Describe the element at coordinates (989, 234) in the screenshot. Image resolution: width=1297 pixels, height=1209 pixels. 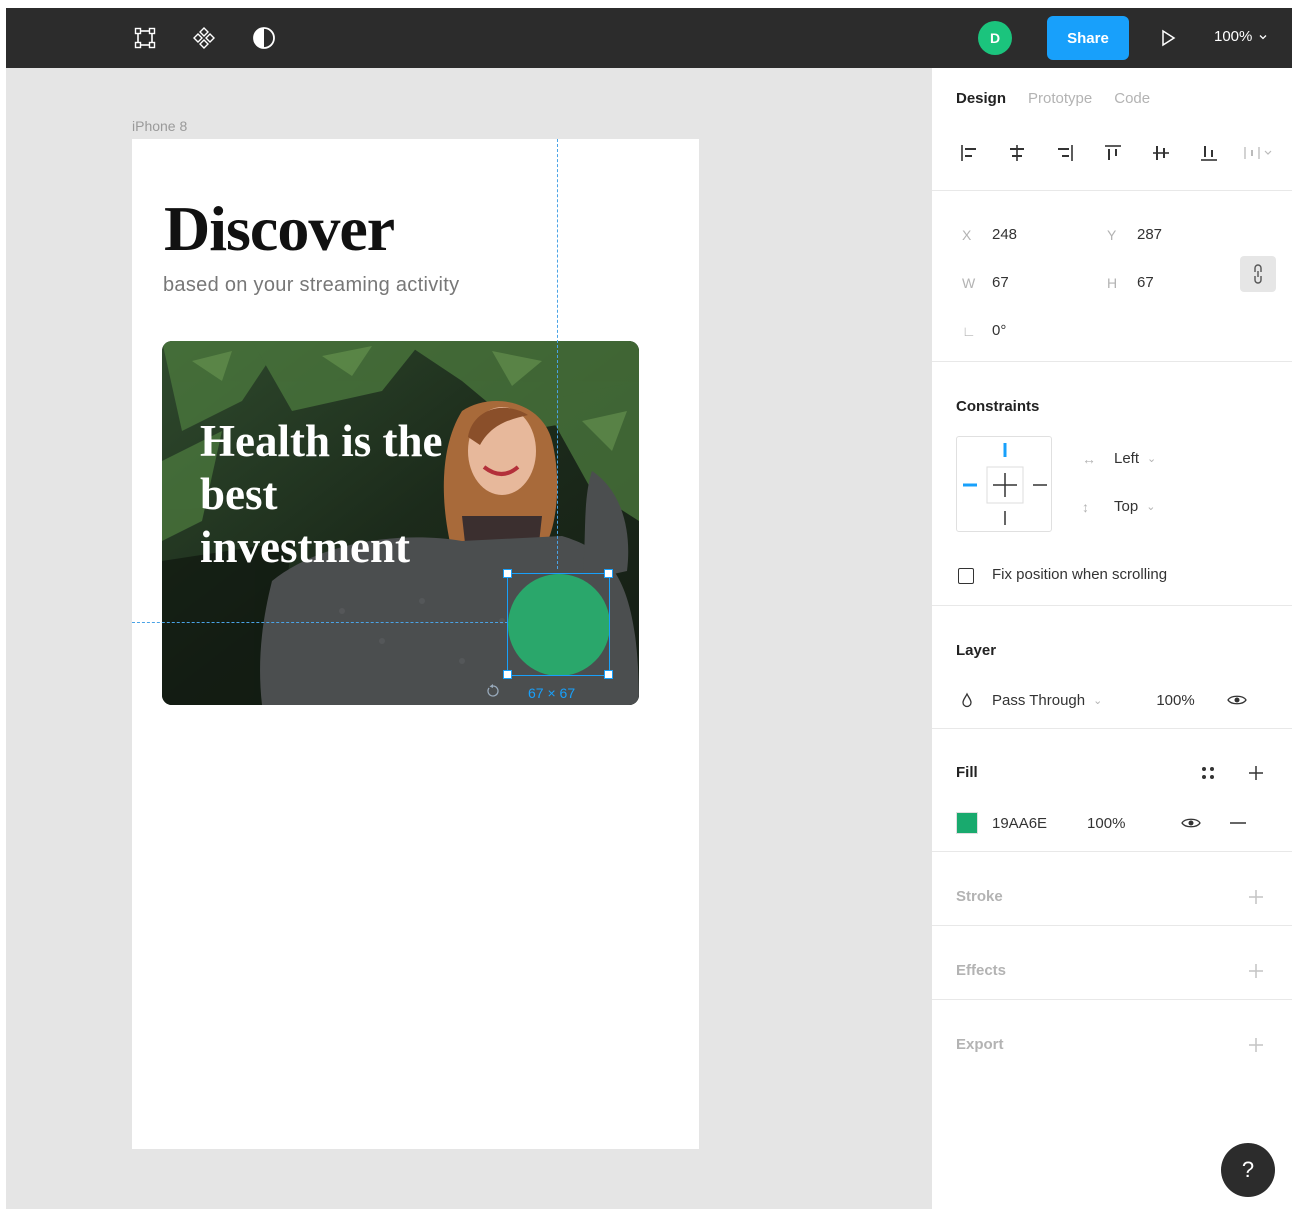
I see `x-field: X 248` at that location.